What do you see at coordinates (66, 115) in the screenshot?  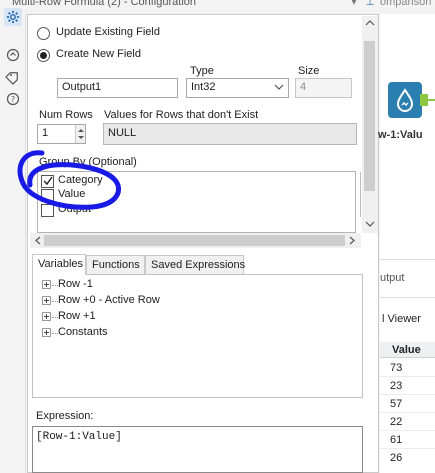 I see `num-rows-label: Num Rows` at bounding box center [66, 115].